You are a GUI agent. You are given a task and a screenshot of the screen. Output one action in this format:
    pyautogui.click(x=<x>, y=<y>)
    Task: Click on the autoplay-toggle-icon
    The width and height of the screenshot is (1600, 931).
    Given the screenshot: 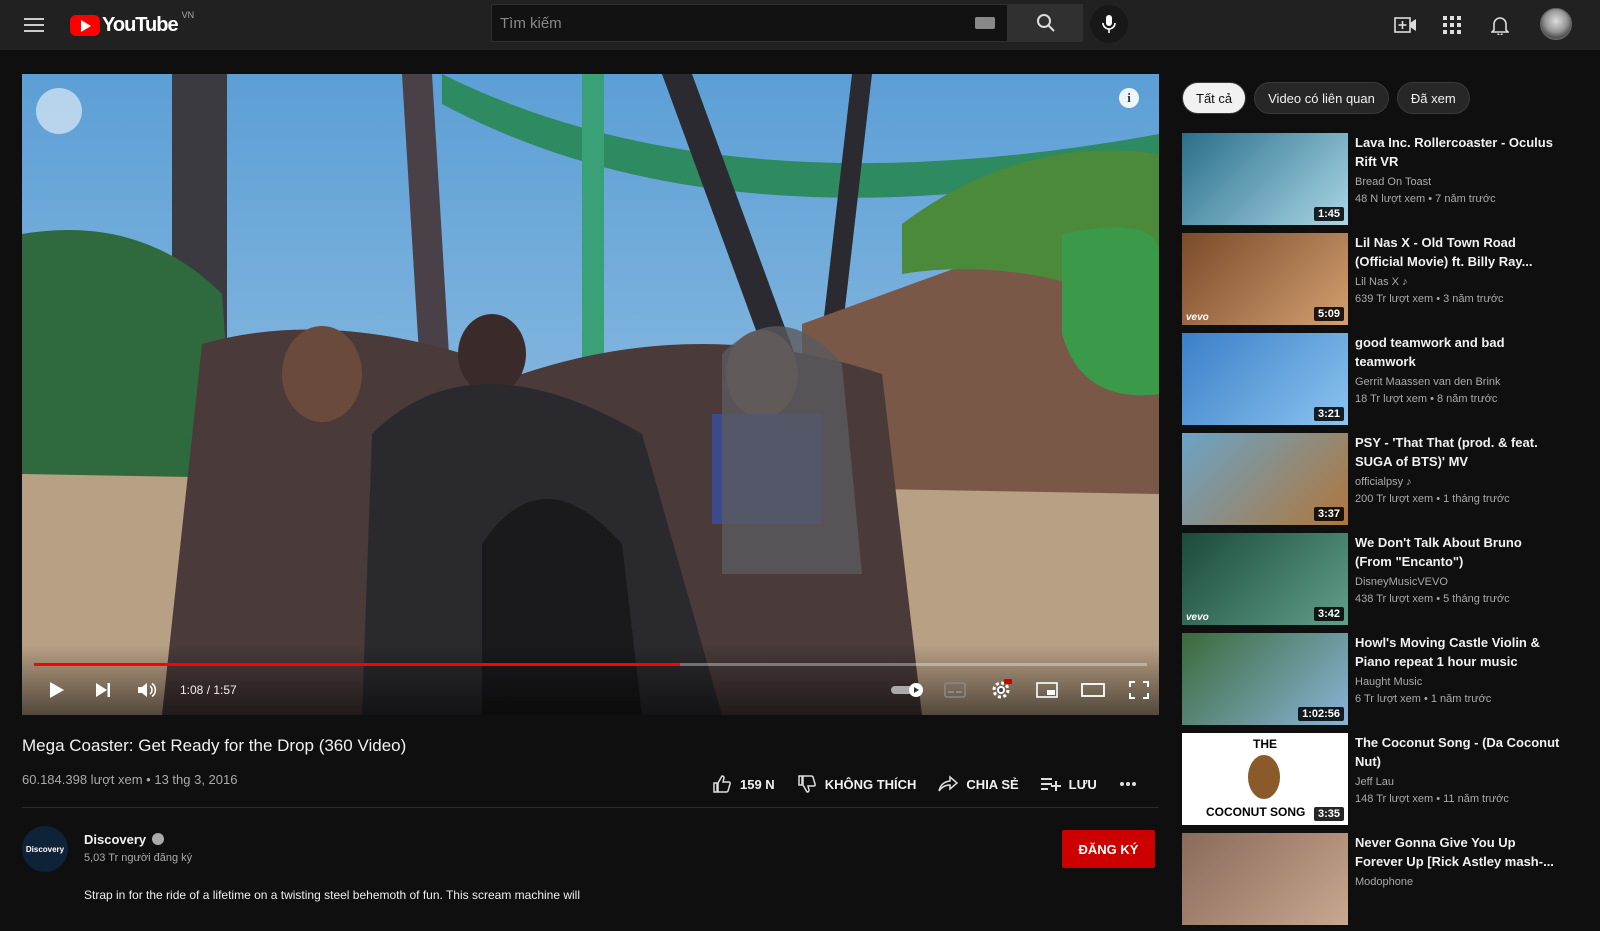 What is the action you would take?
    pyautogui.click(x=907, y=690)
    